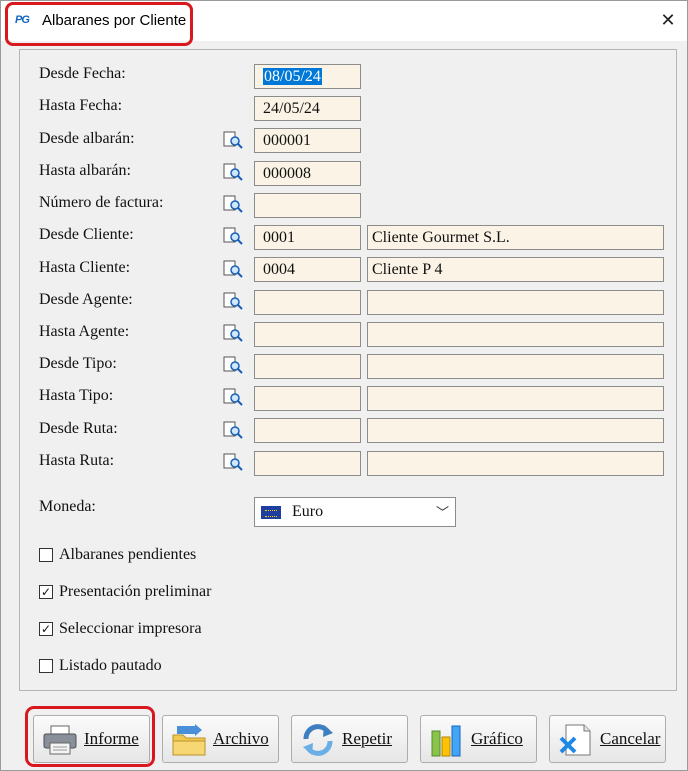 This screenshot has width=688, height=771. I want to click on desde-ruta-name-field, so click(515, 430).